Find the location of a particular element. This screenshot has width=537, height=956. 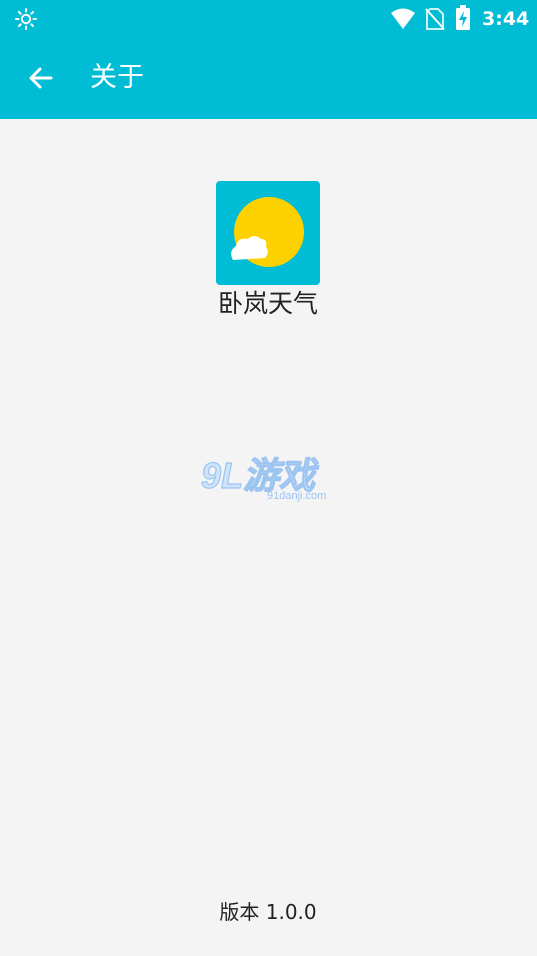

status-time: 3:44 is located at coordinates (506, 19).